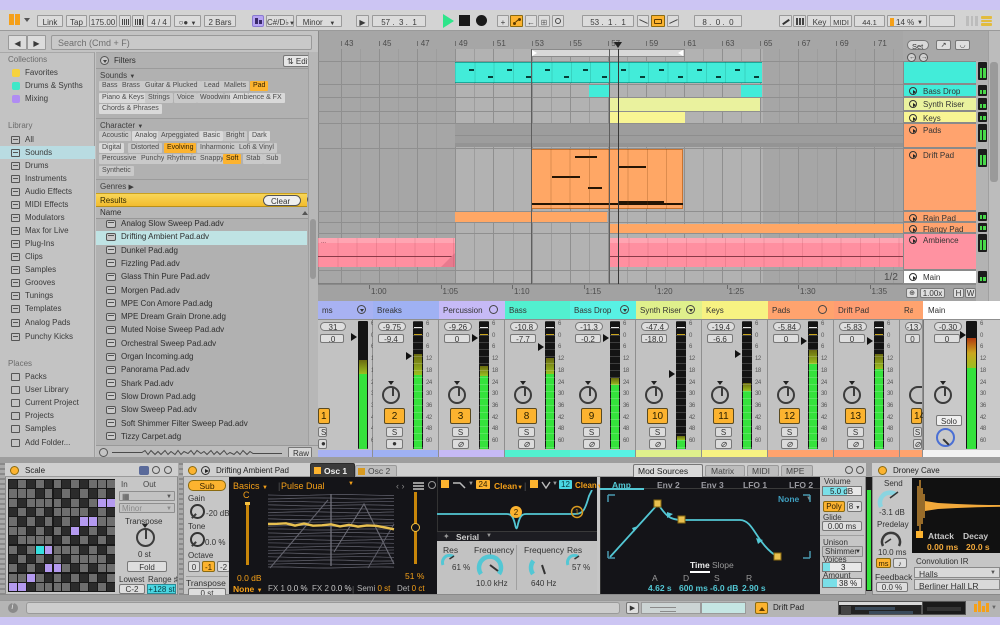 Image resolution: width=1000 pixels, height=625 pixels. I want to click on svg-text: 1, so click(577, 512).